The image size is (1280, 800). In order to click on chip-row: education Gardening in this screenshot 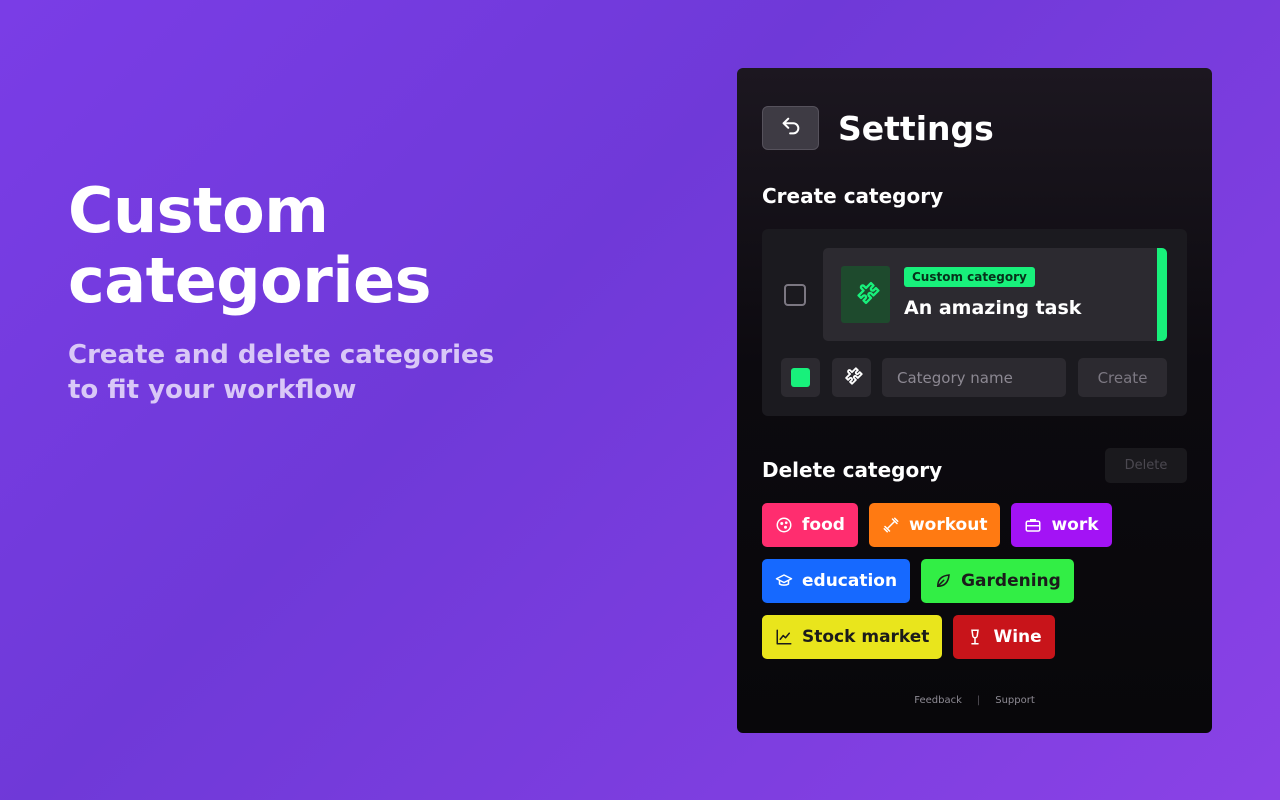, I will do `click(977, 581)`.